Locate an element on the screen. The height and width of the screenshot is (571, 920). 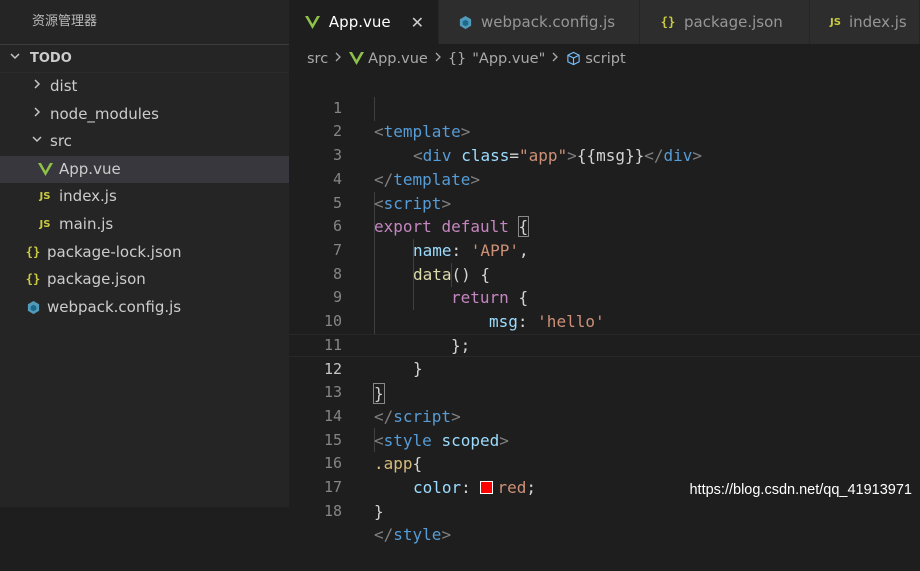
code-line: 8 return { is located at coordinates (604, 273).